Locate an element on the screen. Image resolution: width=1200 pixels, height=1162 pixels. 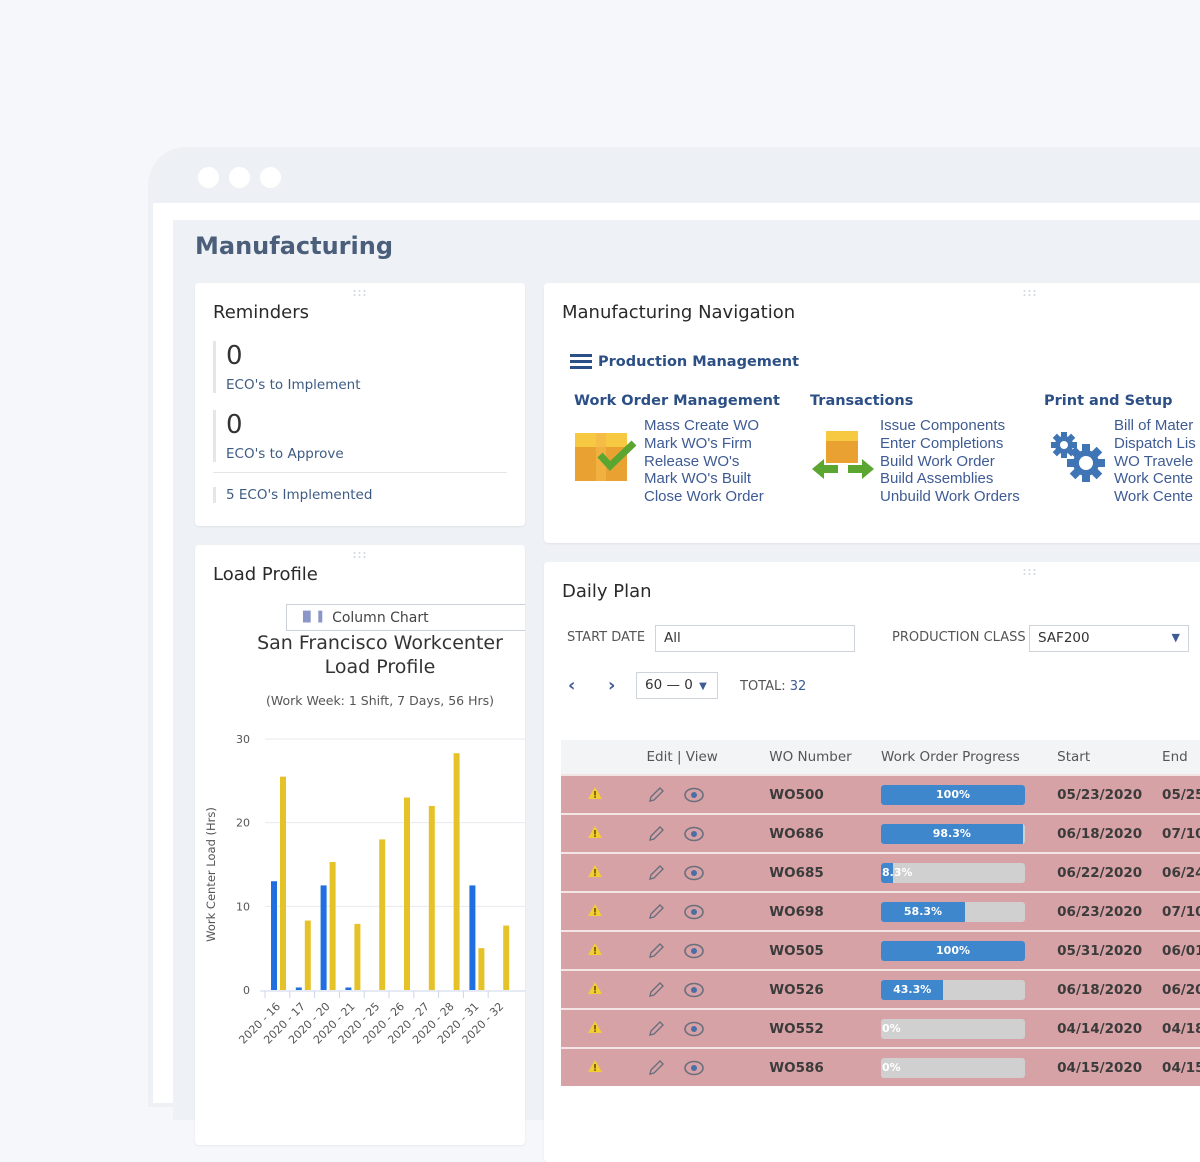
reminder-eco-approve: 0 ECO's to Approve is located at coordinates (278, 436).